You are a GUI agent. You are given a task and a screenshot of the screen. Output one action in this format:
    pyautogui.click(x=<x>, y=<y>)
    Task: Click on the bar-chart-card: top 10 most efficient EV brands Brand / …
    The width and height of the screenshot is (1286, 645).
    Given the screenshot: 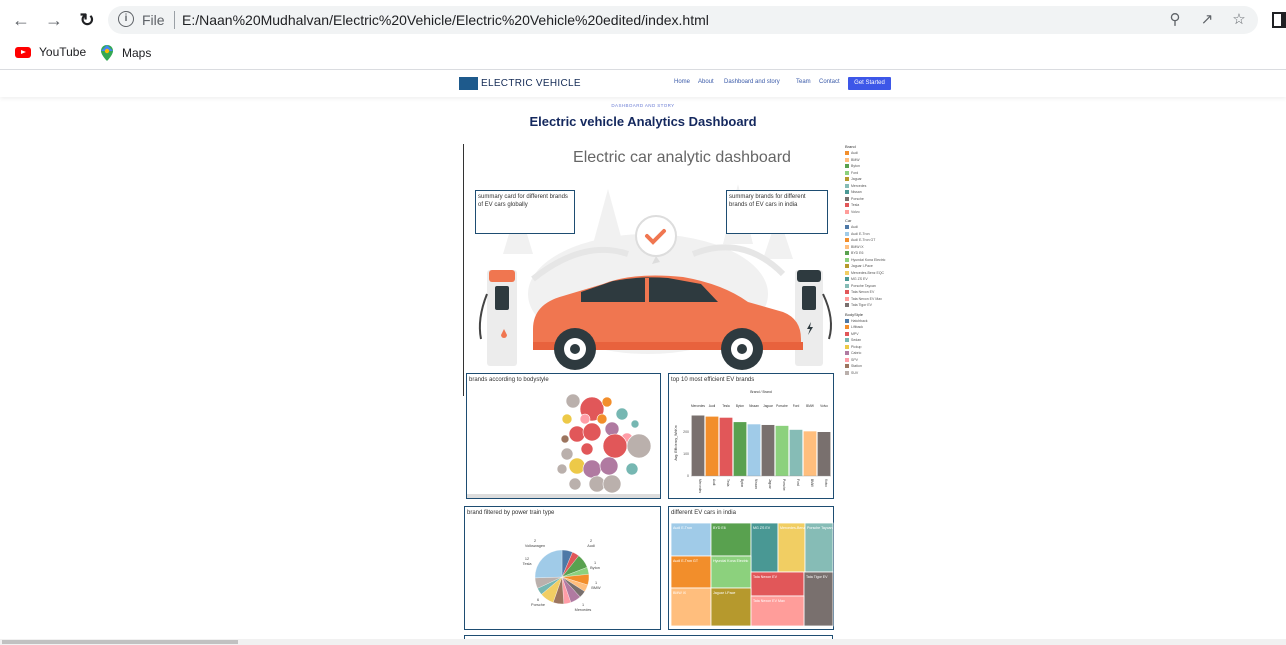 What is the action you would take?
    pyautogui.click(x=751, y=436)
    